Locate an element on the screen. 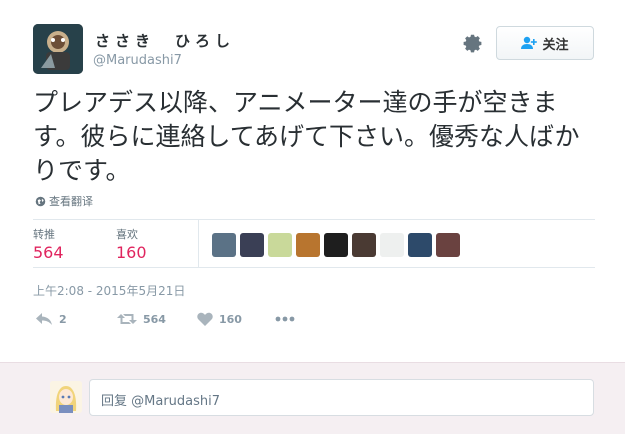 This screenshot has height=434, width=625. more-dots-icon is located at coordinates (285, 319).